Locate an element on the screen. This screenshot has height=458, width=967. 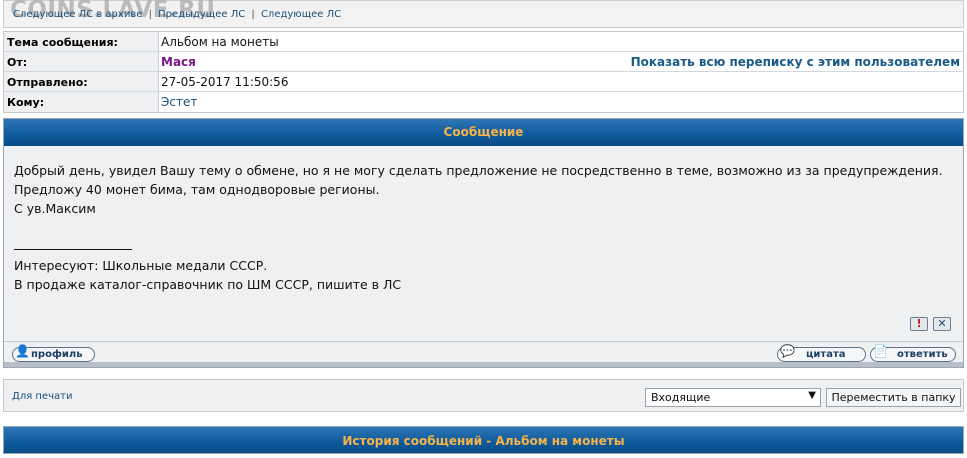
sent-label: Отправлено: is located at coordinates (81, 81).